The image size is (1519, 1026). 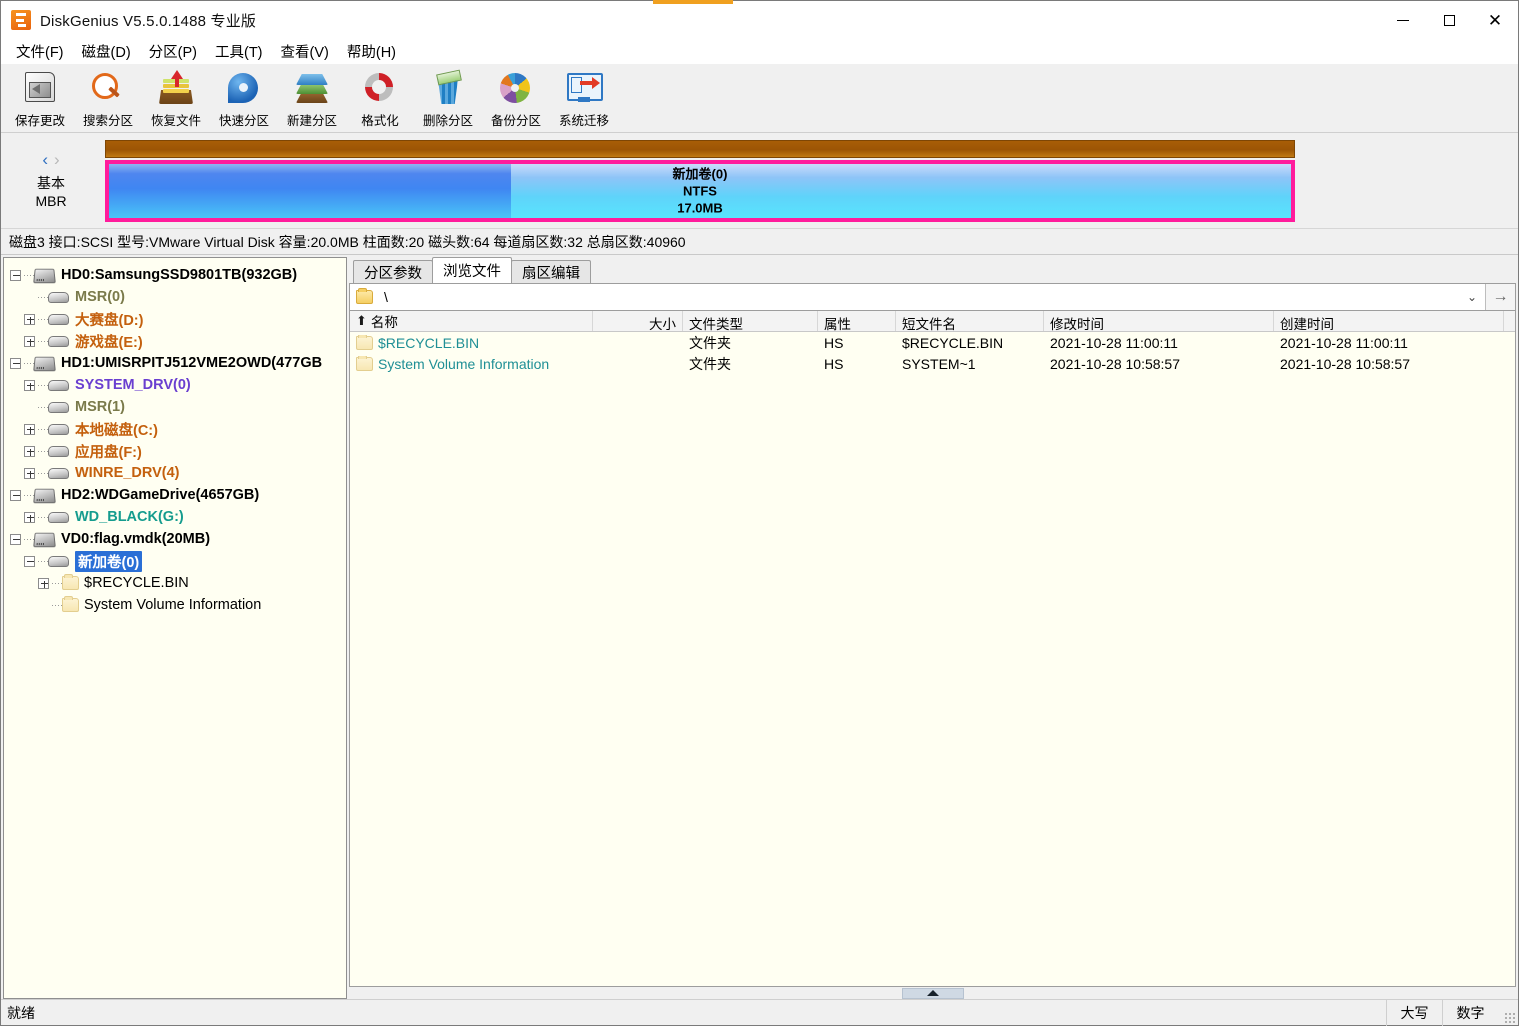 What do you see at coordinates (750, 321) in the screenshot?
I see `column-header-type: 文件类型` at bounding box center [750, 321].